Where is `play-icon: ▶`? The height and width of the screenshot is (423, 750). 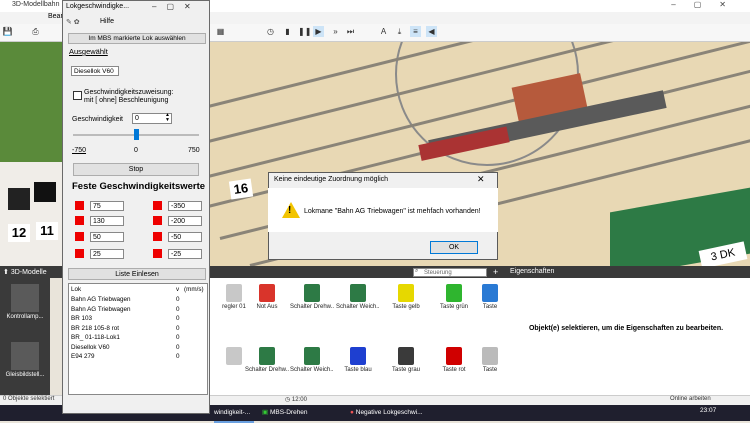 play-icon: ▶ is located at coordinates (318, 31).